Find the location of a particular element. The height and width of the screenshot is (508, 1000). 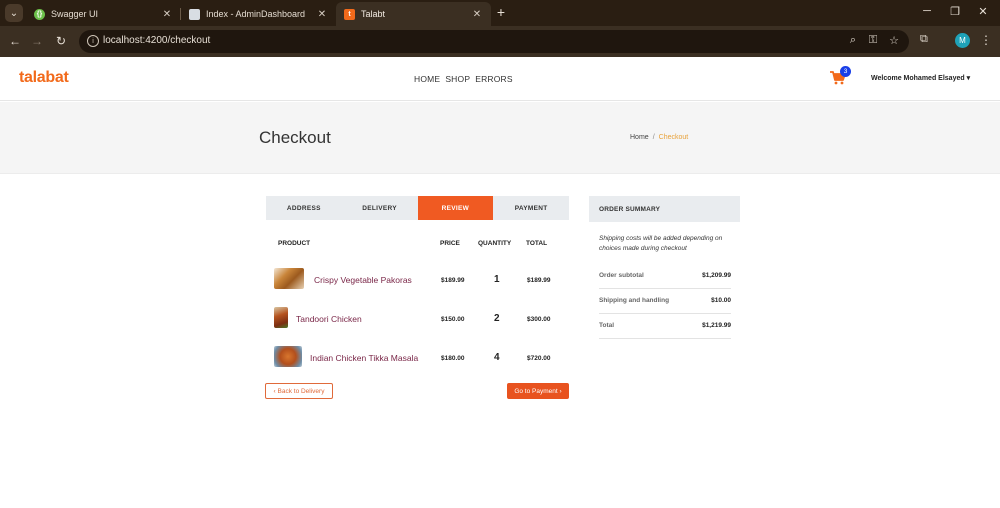

product-total: $300.00 is located at coordinates (539, 319).